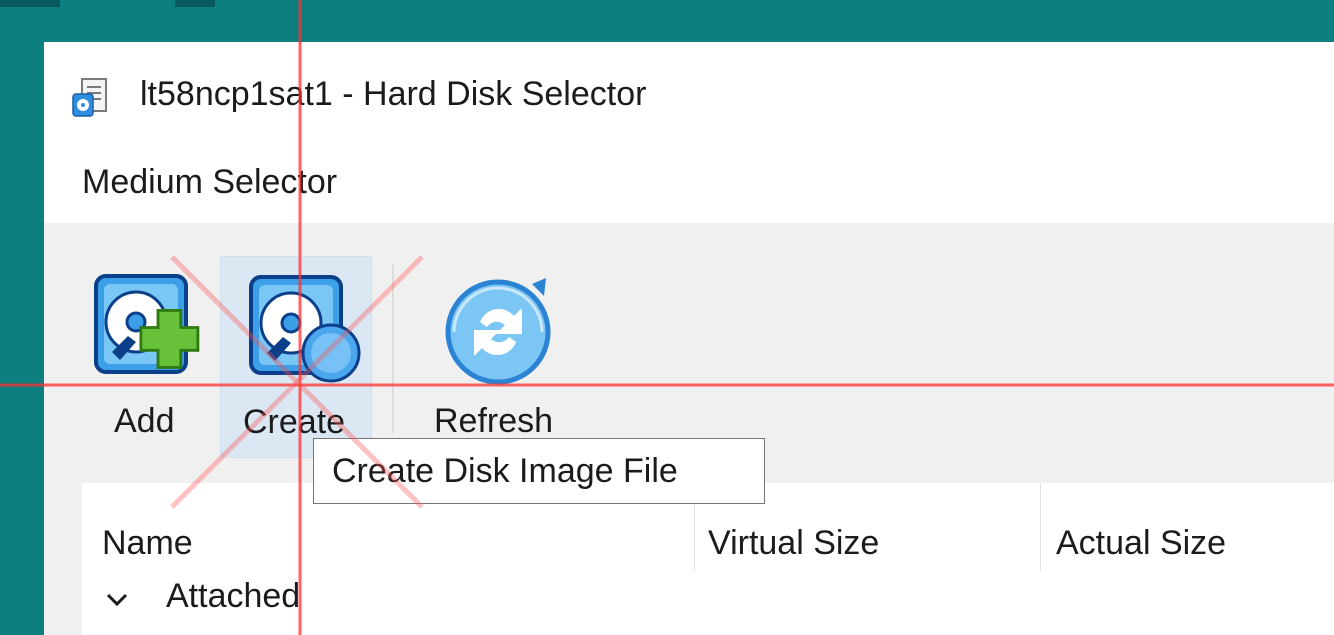  Describe the element at coordinates (294, 422) in the screenshot. I see `create-button-label: Create` at that location.